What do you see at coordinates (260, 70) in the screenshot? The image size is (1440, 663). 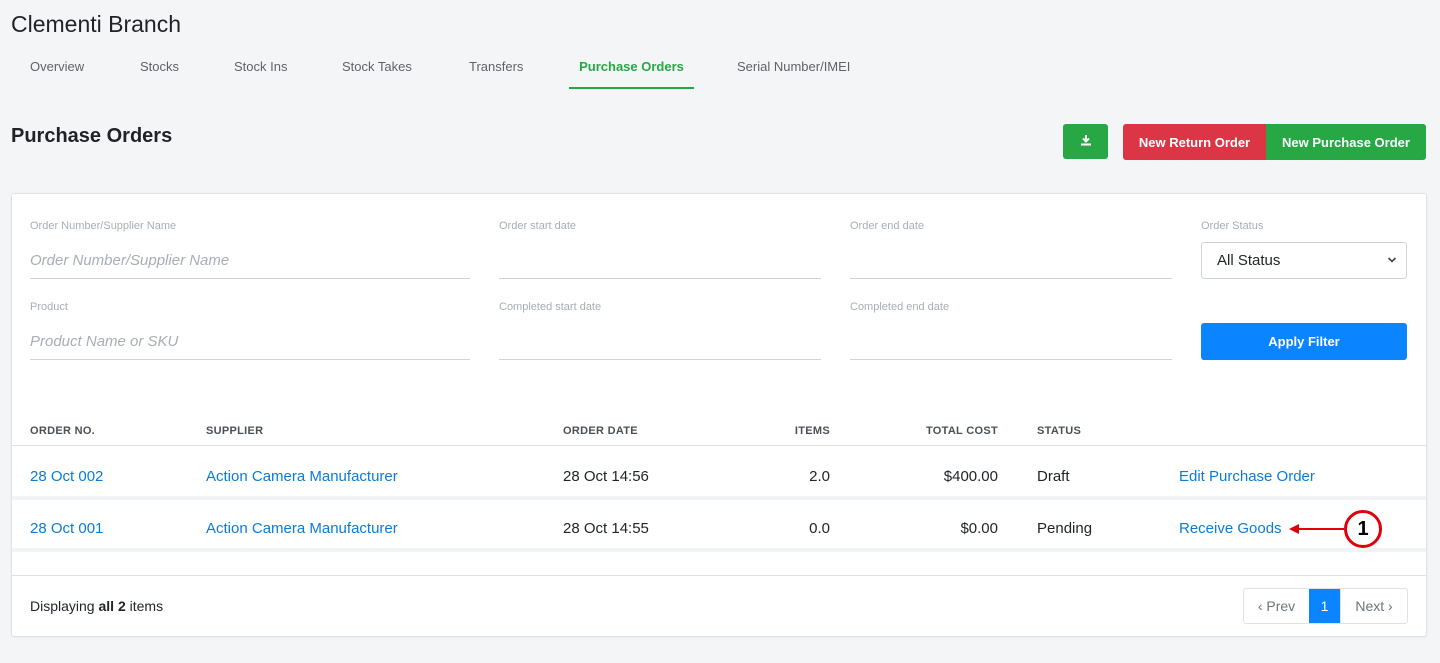 I see `tab-stock-ins: Stock Ins` at bounding box center [260, 70].